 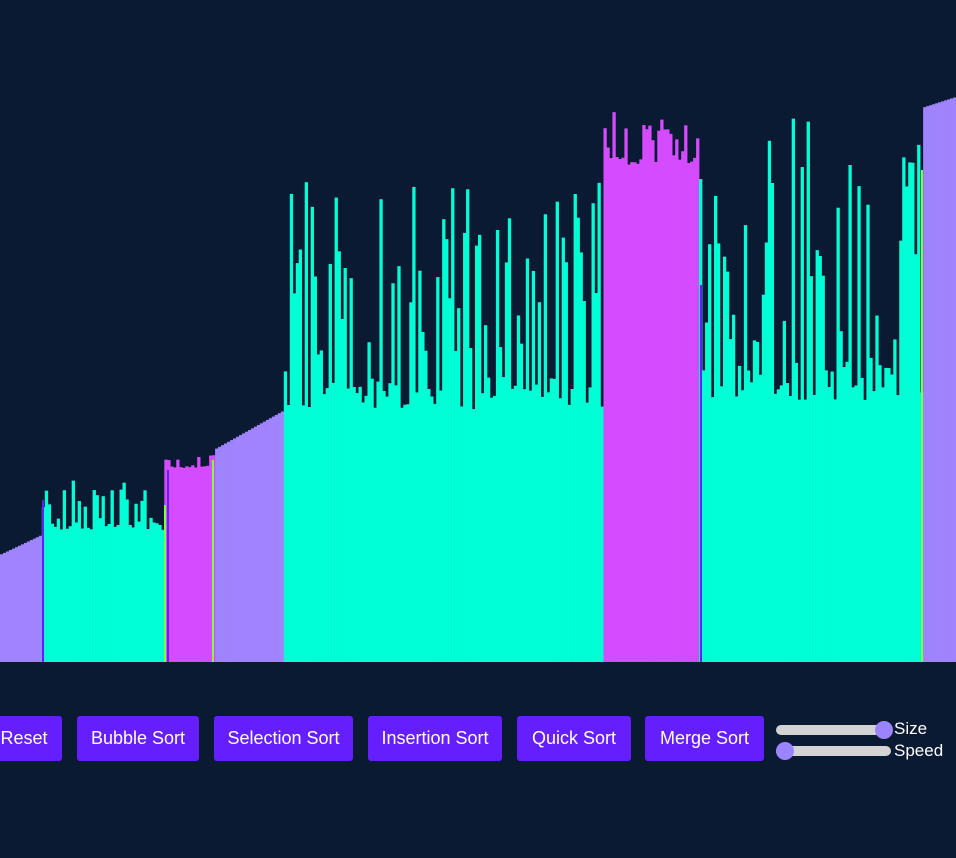 What do you see at coordinates (138, 738) in the screenshot?
I see `bubble-sort-button: Bubble Sort` at bounding box center [138, 738].